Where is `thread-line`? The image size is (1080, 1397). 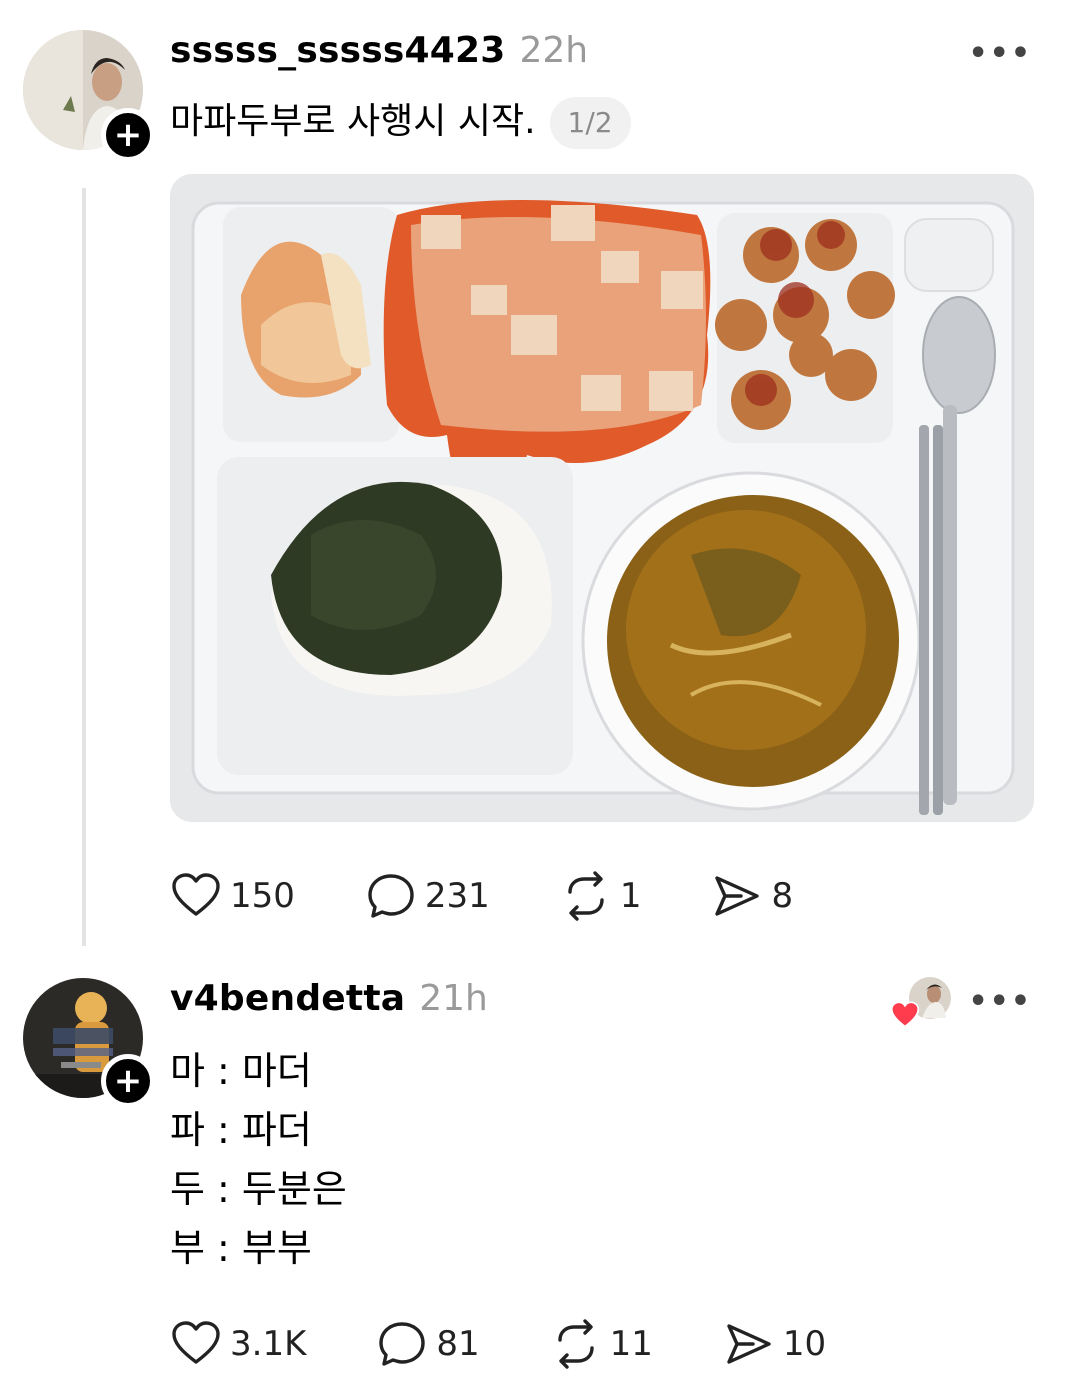
thread-line is located at coordinates (84, 567).